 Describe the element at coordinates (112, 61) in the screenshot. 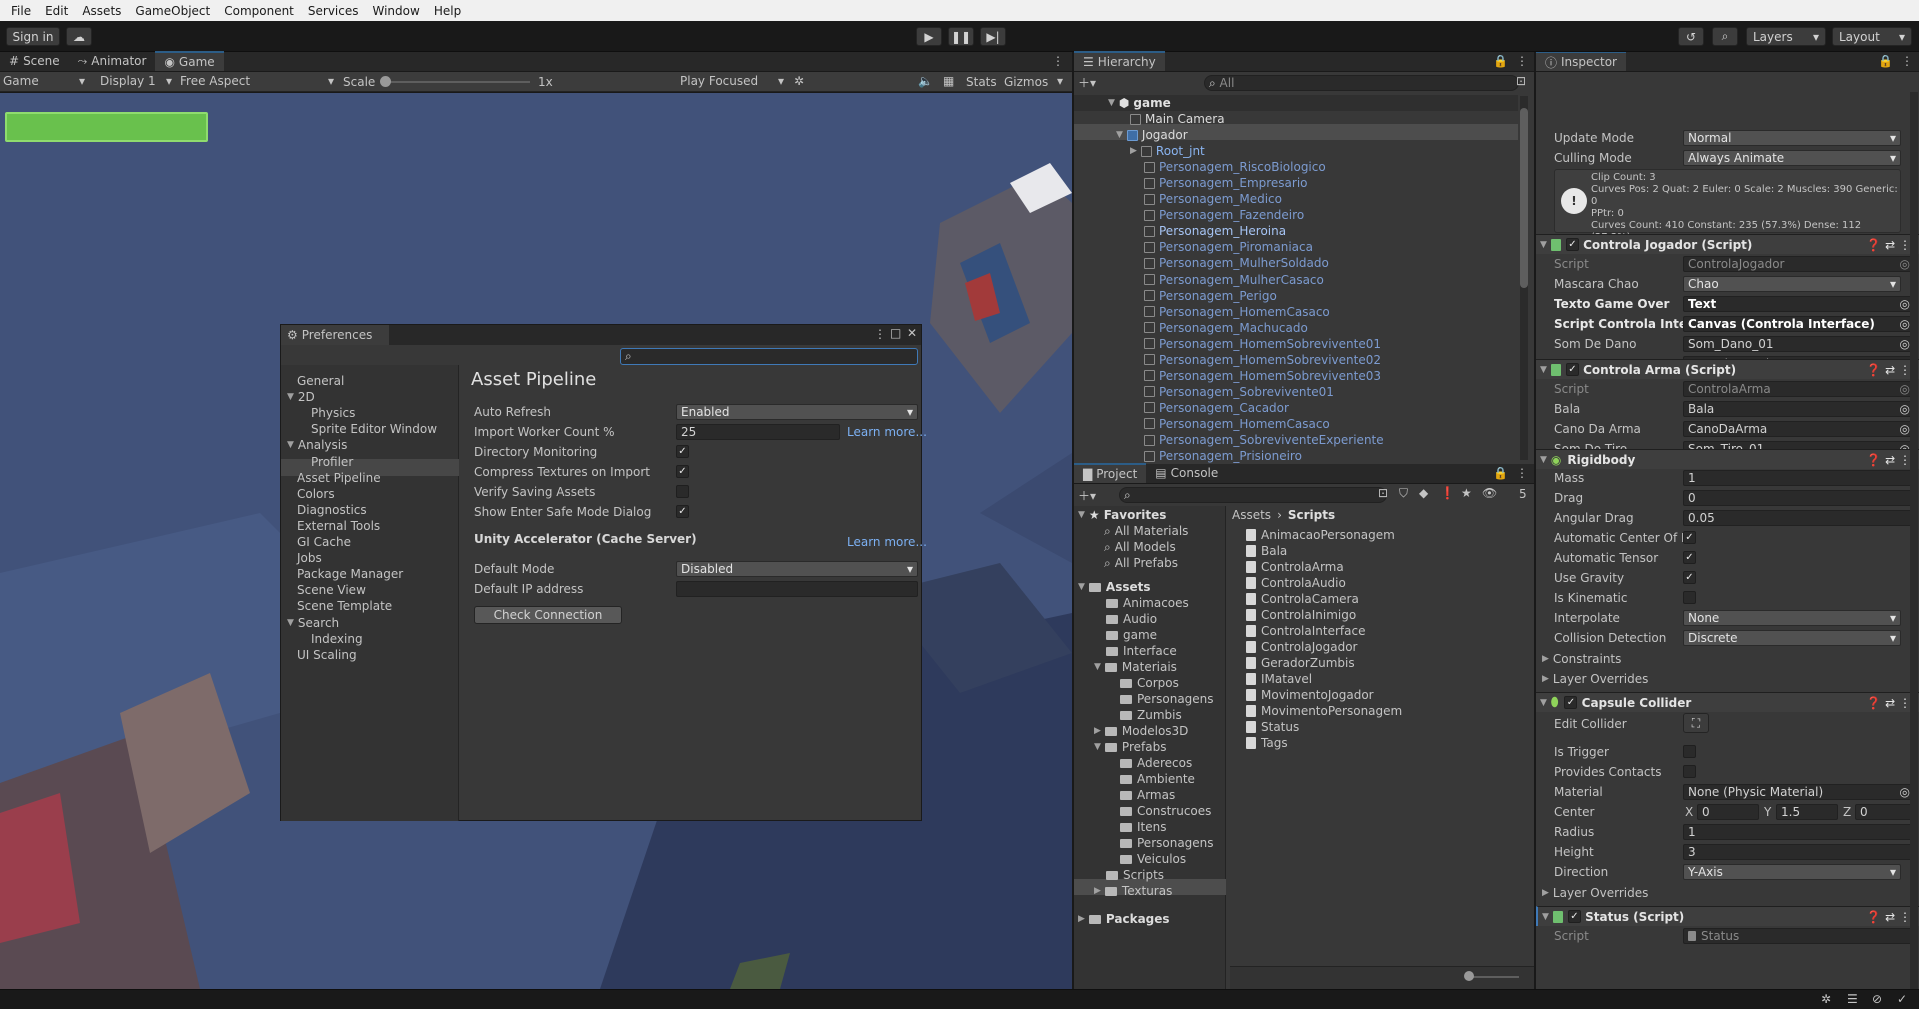

I see `tab-animator: ⤳ Animator` at that location.